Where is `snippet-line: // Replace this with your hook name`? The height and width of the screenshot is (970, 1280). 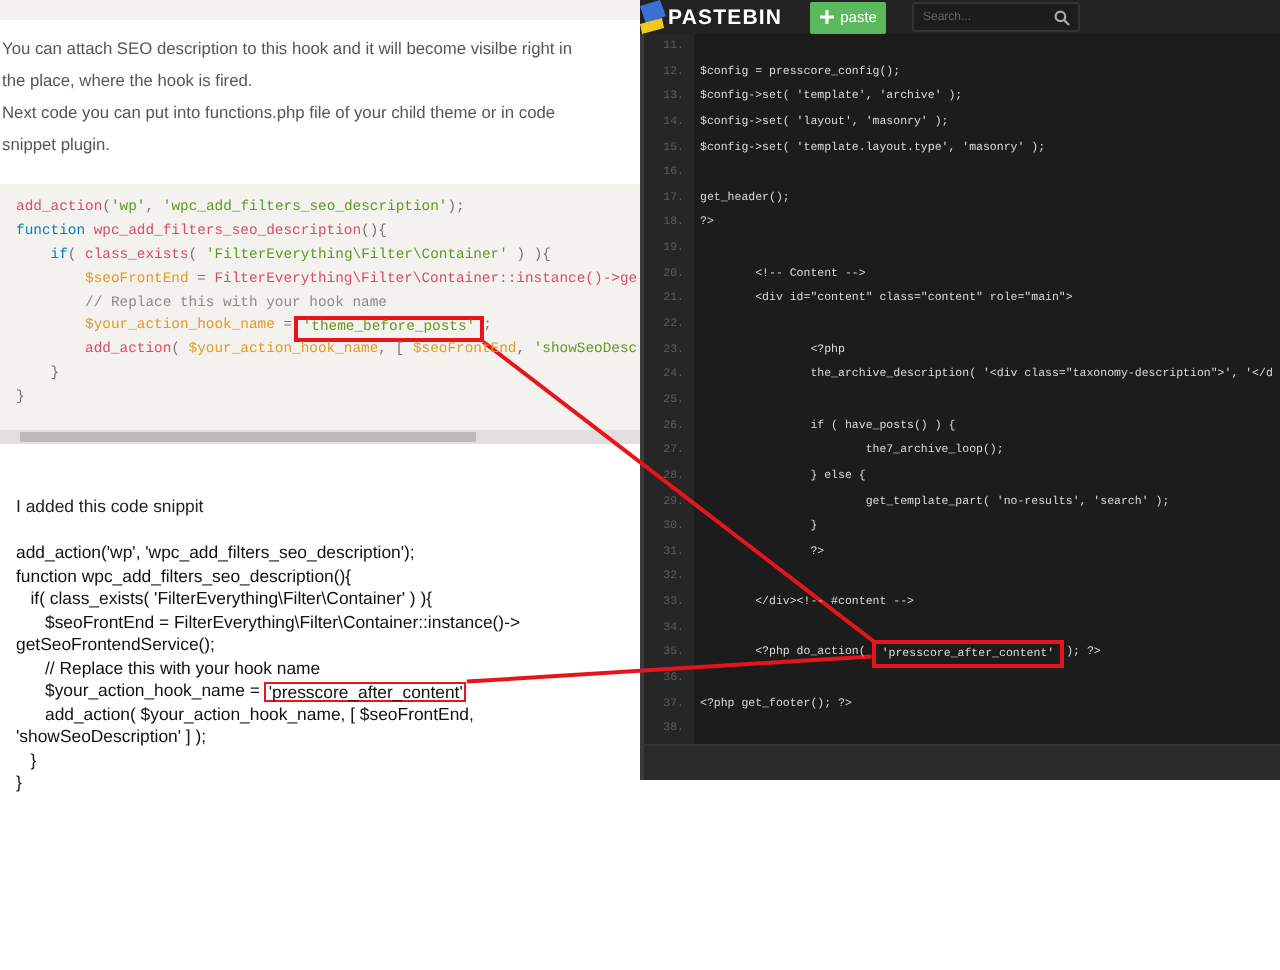
snippet-line: // Replace this with your hook name is located at coordinates (181, 669).